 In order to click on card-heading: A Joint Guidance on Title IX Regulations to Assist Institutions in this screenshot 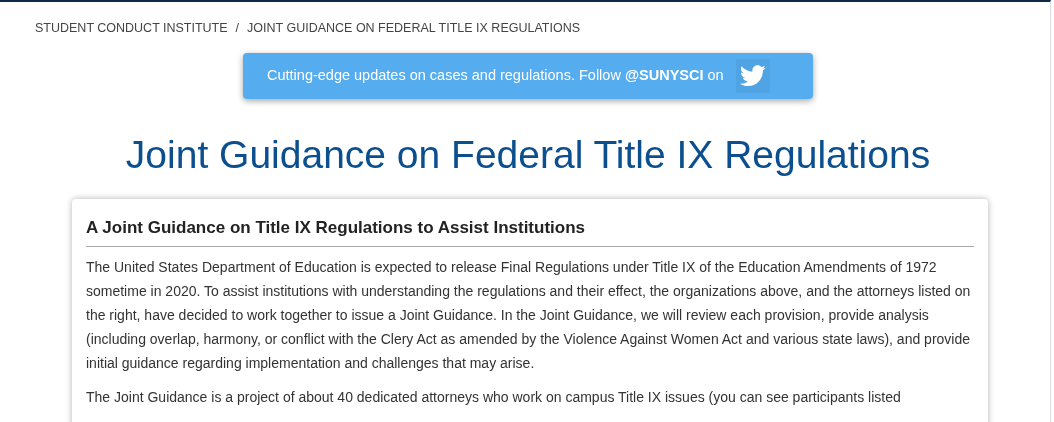, I will do `click(530, 231)`.